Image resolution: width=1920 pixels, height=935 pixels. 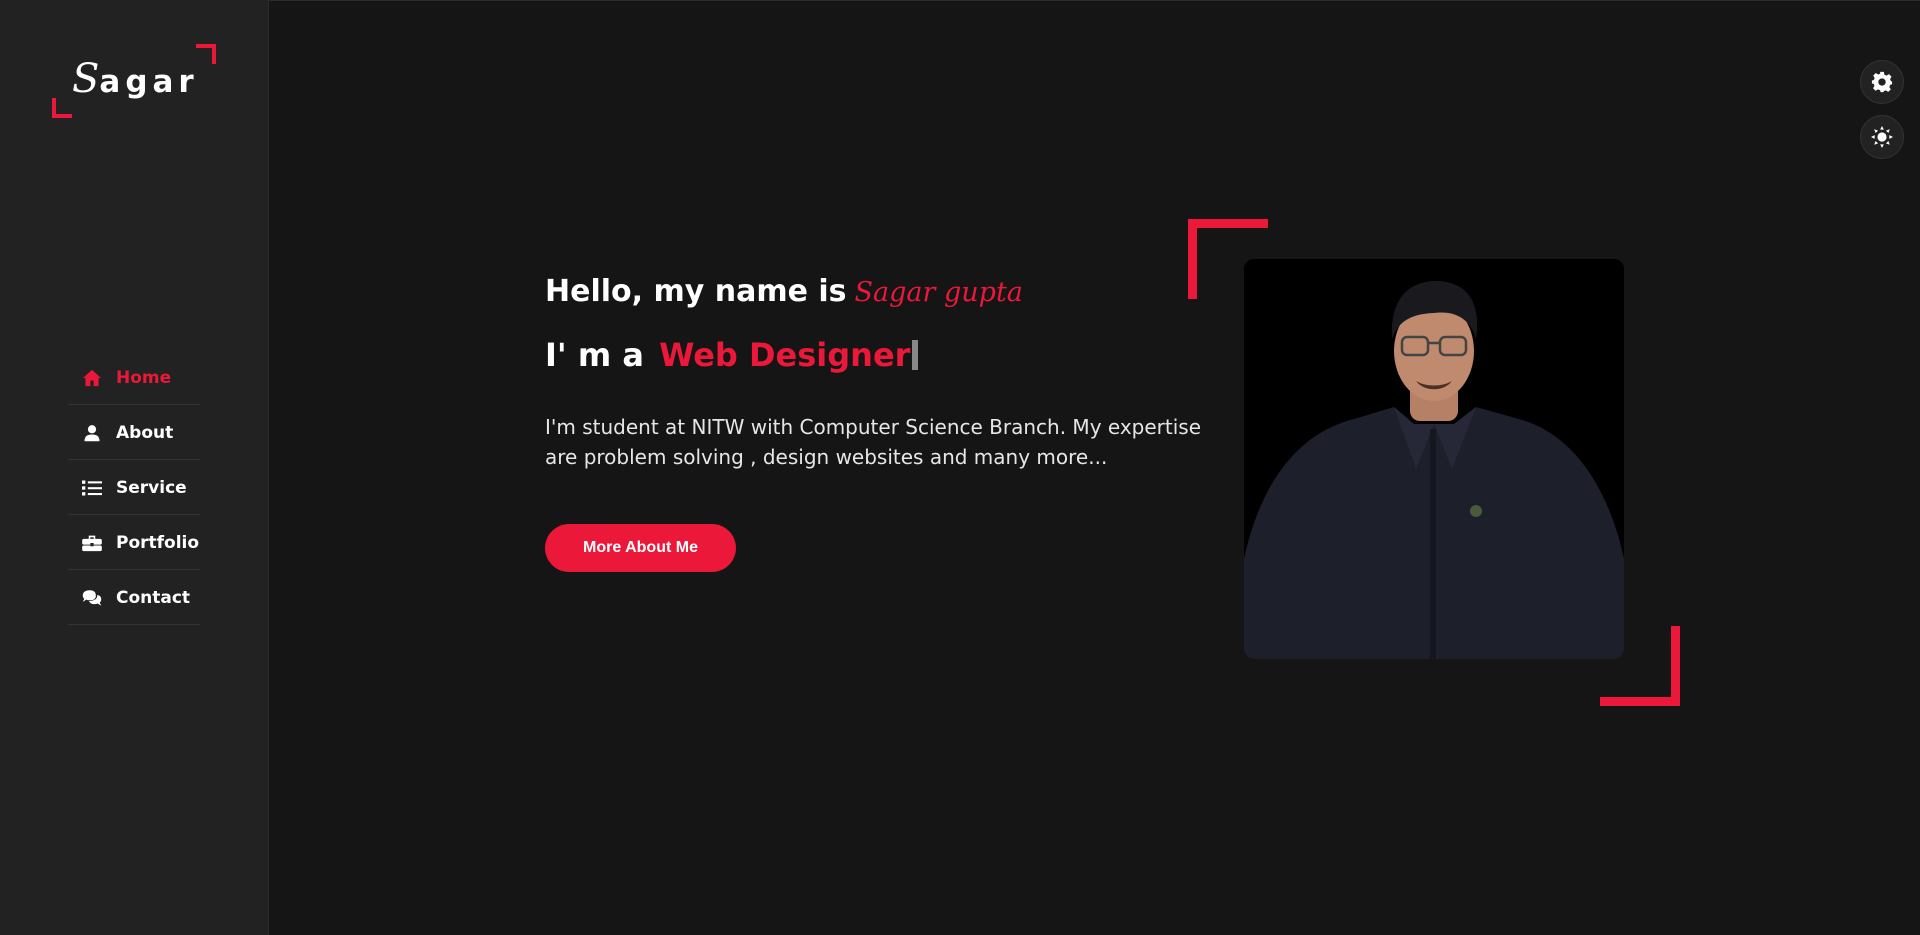 I want to click on sidebar-item-about: About, so click(x=134, y=433).